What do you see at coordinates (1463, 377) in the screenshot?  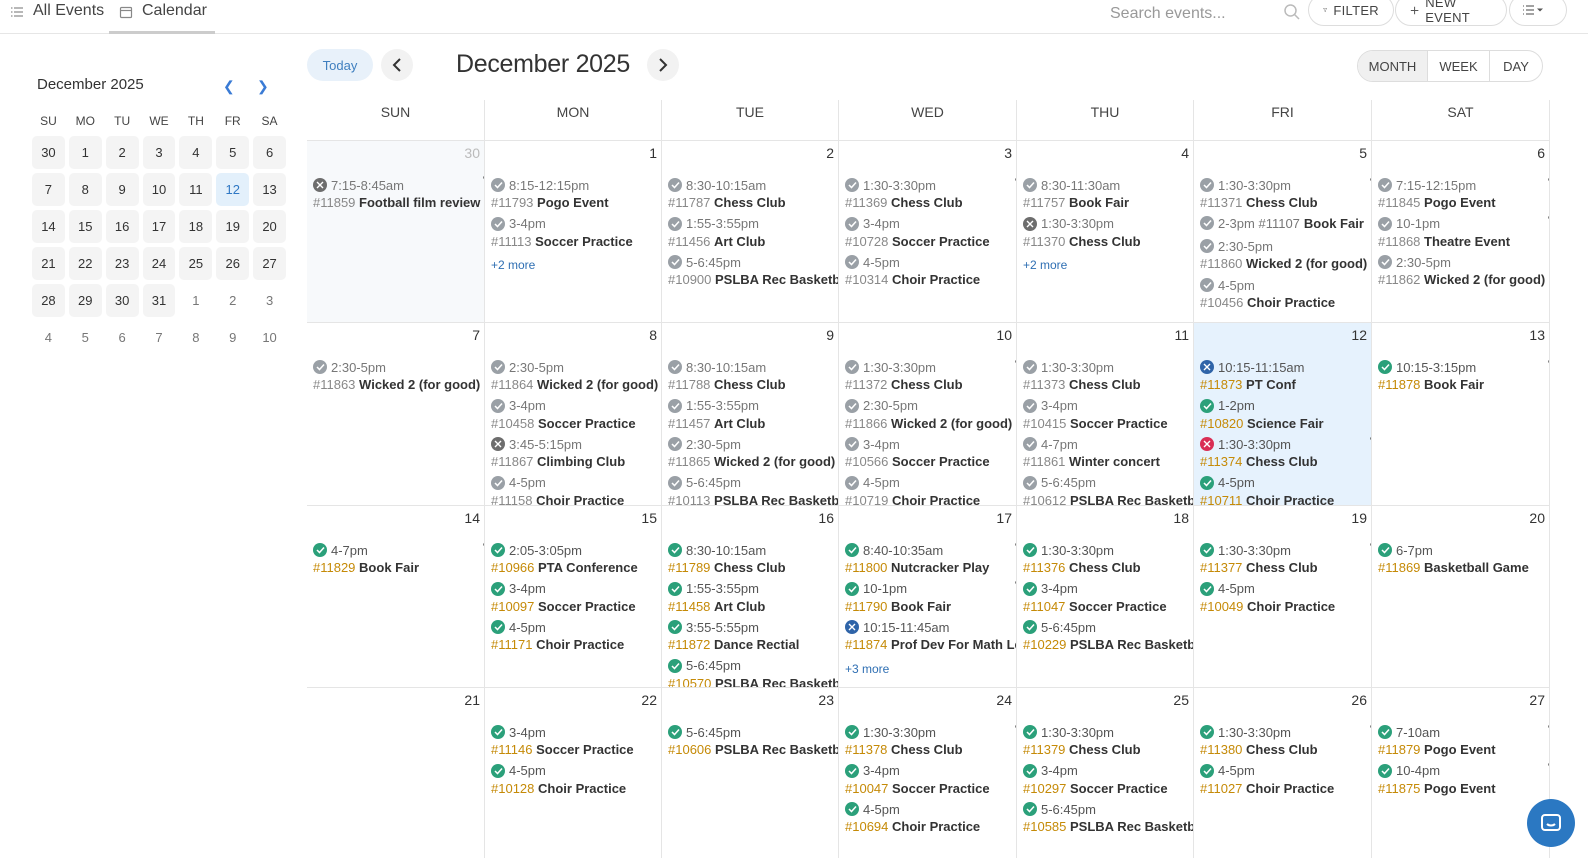 I see `calendar-event: 10:15-3:15pm 60m / 60m #11878 Book Fair` at bounding box center [1463, 377].